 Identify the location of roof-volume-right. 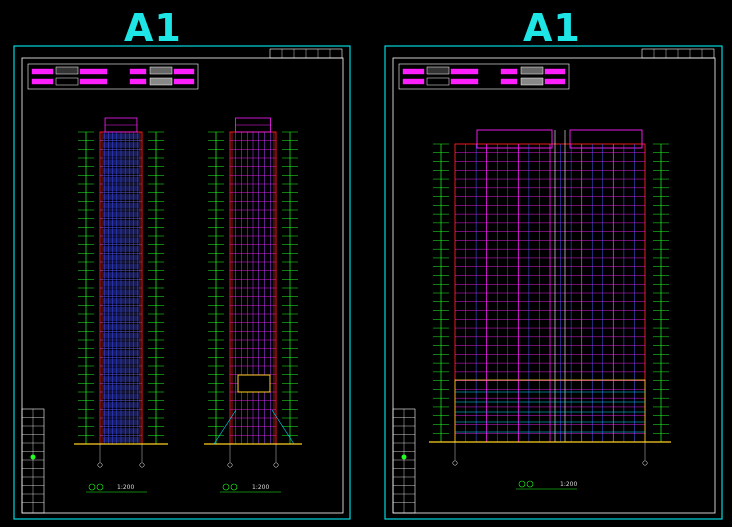
(606, 139).